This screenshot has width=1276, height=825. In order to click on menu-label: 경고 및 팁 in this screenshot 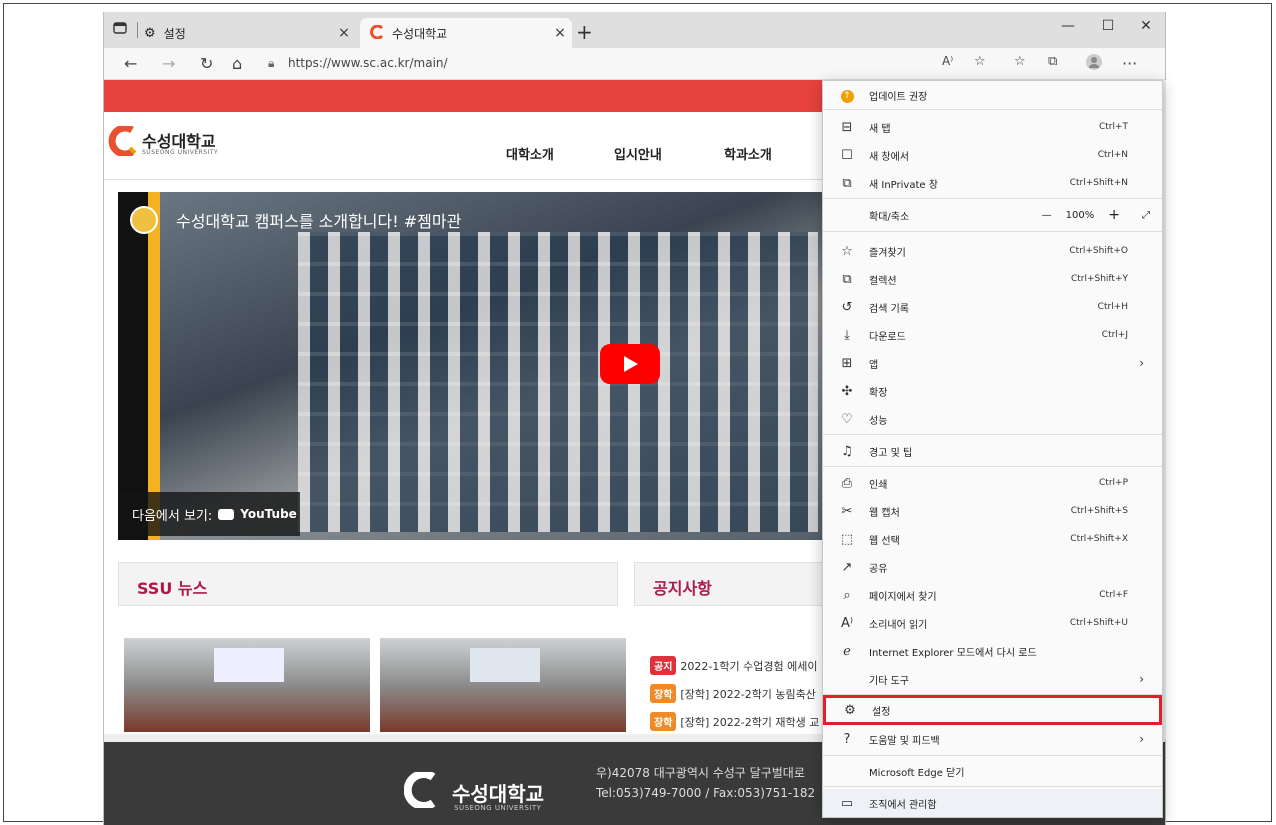, I will do `click(891, 453)`.